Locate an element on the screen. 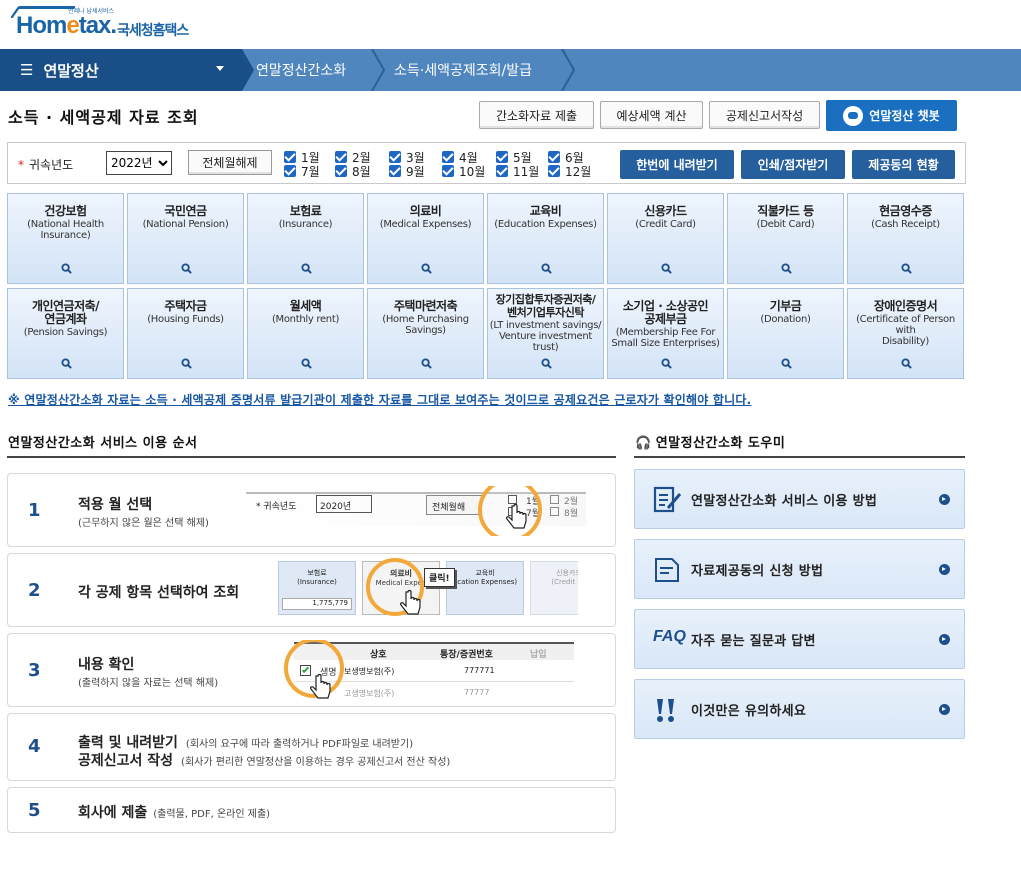  ill-cell: 777771 is located at coordinates (479, 670).